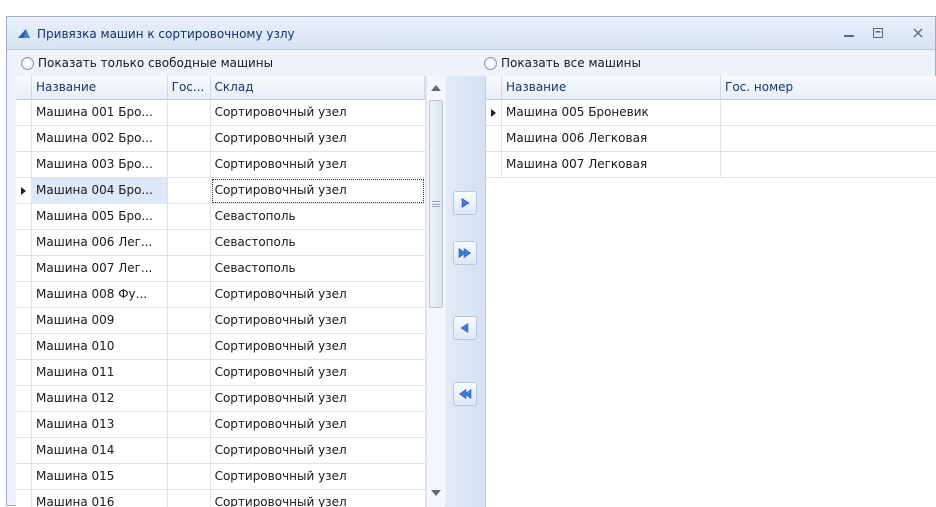 Image resolution: width=936 pixels, height=507 pixels. I want to click on column-header-warehouse: Склад, so click(318, 88).